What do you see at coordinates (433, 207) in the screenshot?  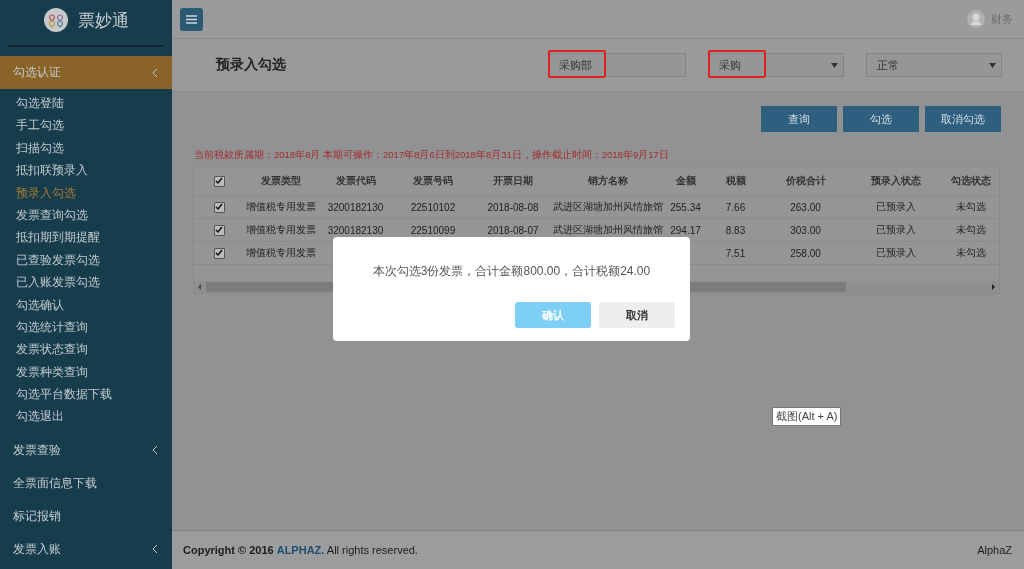 I see `table-cell-text: 22510102` at bounding box center [433, 207].